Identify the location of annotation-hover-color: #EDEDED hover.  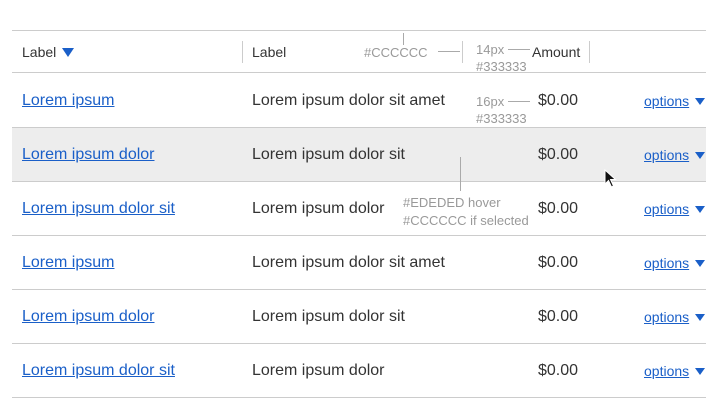
(452, 202).